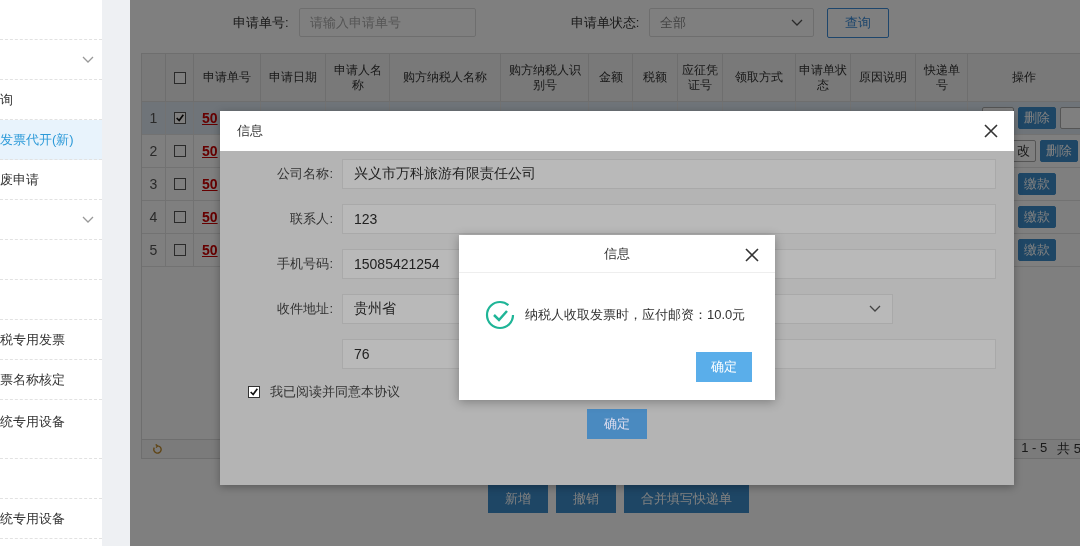 The width and height of the screenshot is (1080, 546). What do you see at coordinates (669, 219) in the screenshot?
I see `input-field: 123` at bounding box center [669, 219].